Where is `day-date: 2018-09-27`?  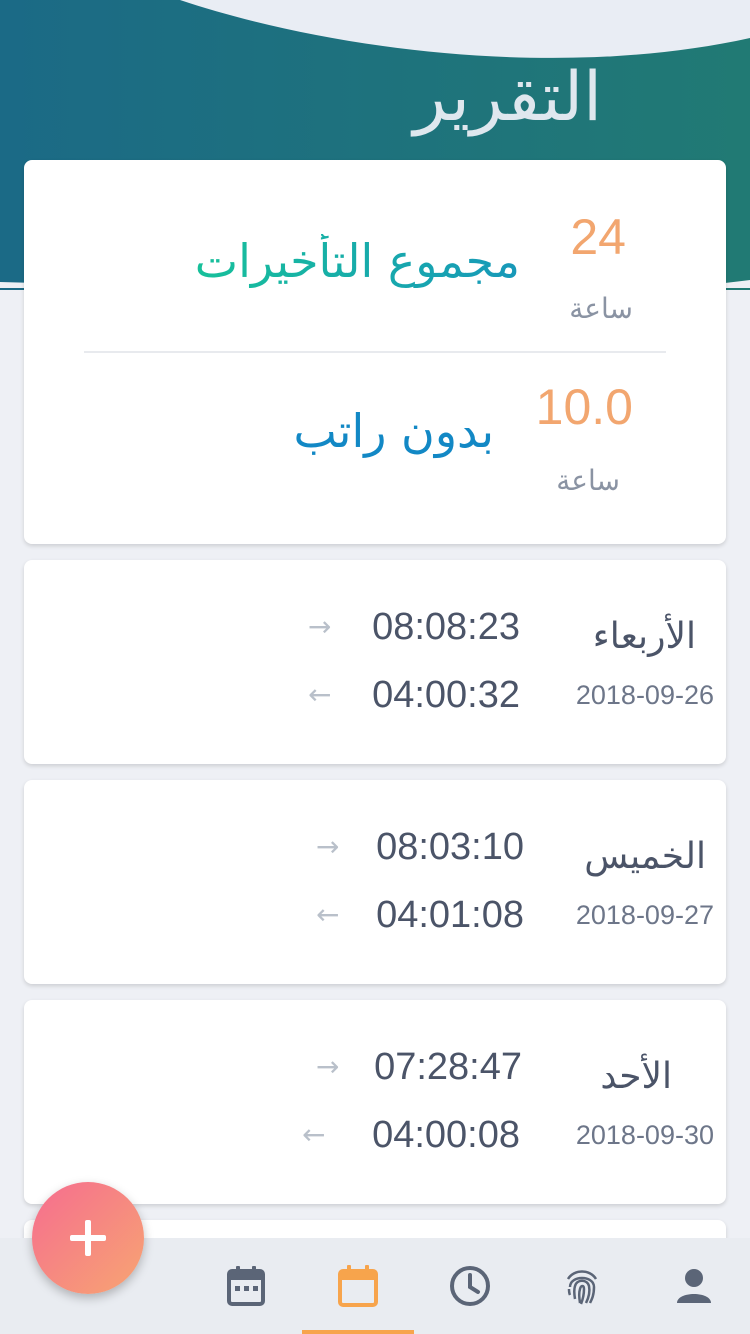
day-date: 2018-09-27 is located at coordinates (644, 915).